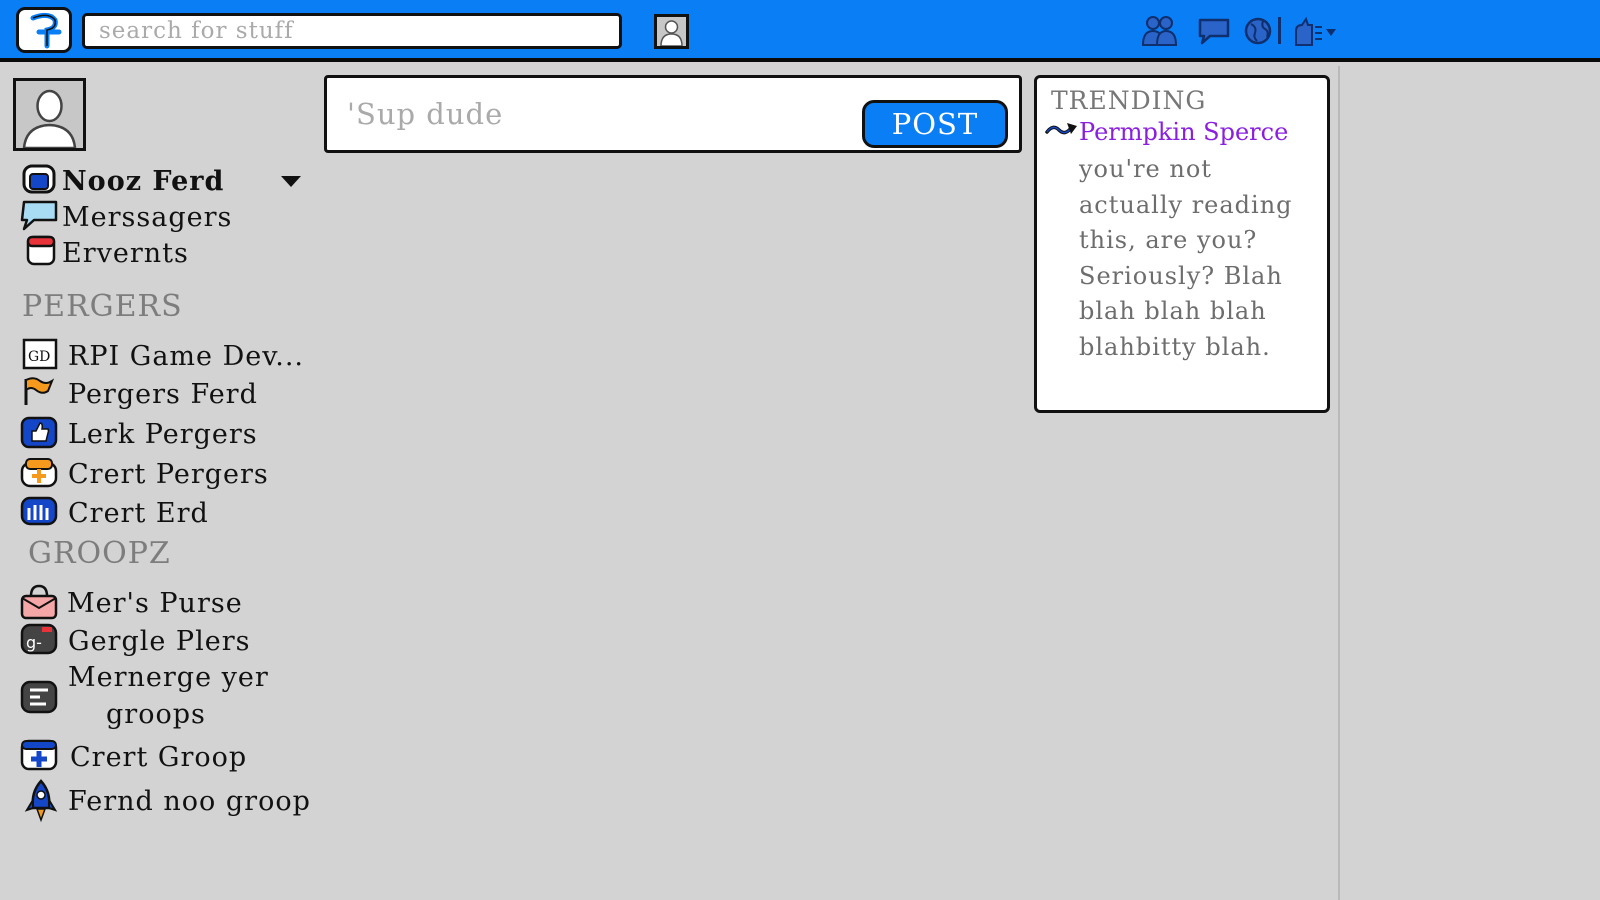 The height and width of the screenshot is (900, 1600). What do you see at coordinates (40, 603) in the screenshot?
I see `purse-icon` at bounding box center [40, 603].